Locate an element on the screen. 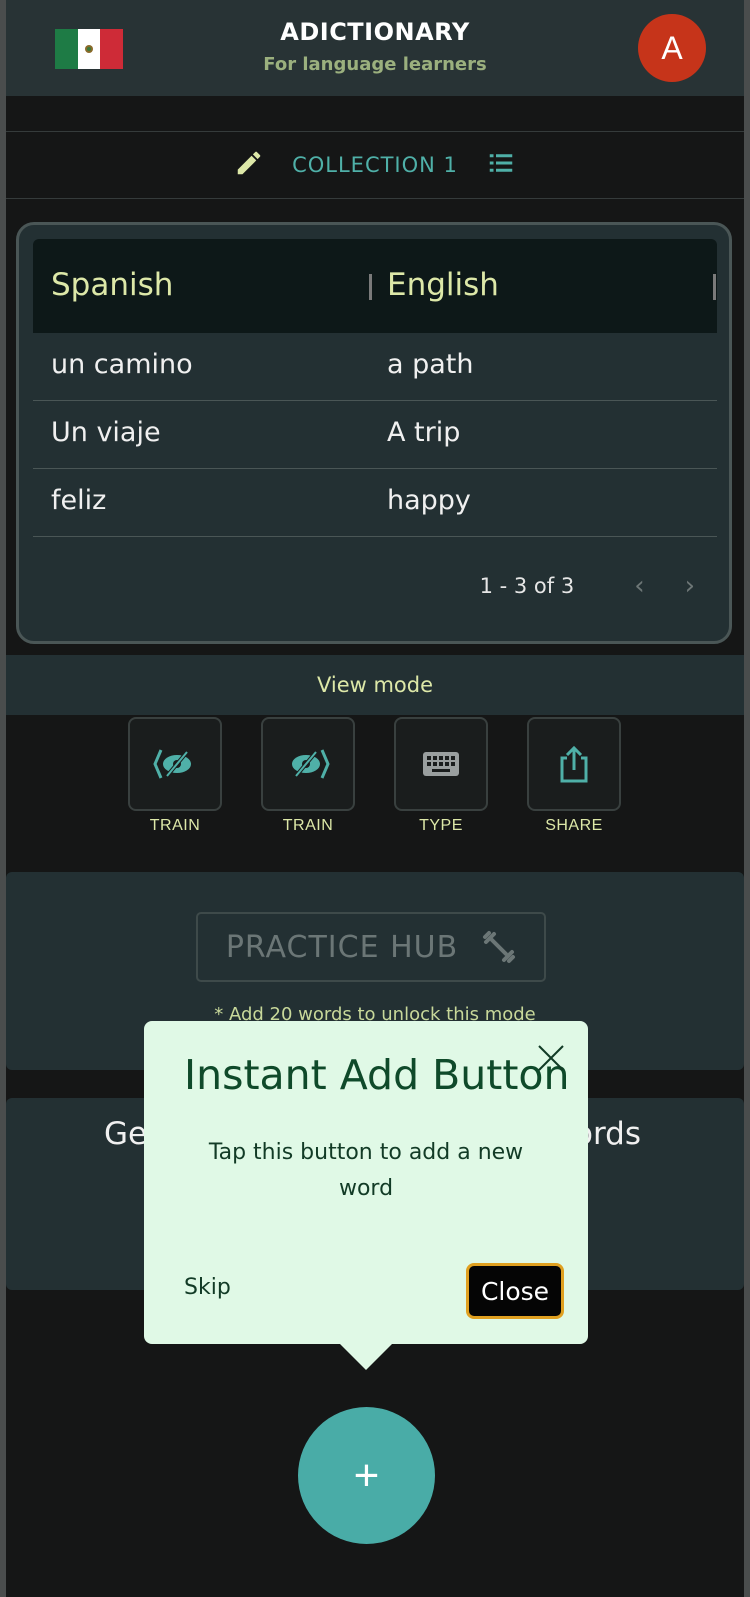 This screenshot has width=750, height=1597. table-header: Spanish English is located at coordinates (375, 286).